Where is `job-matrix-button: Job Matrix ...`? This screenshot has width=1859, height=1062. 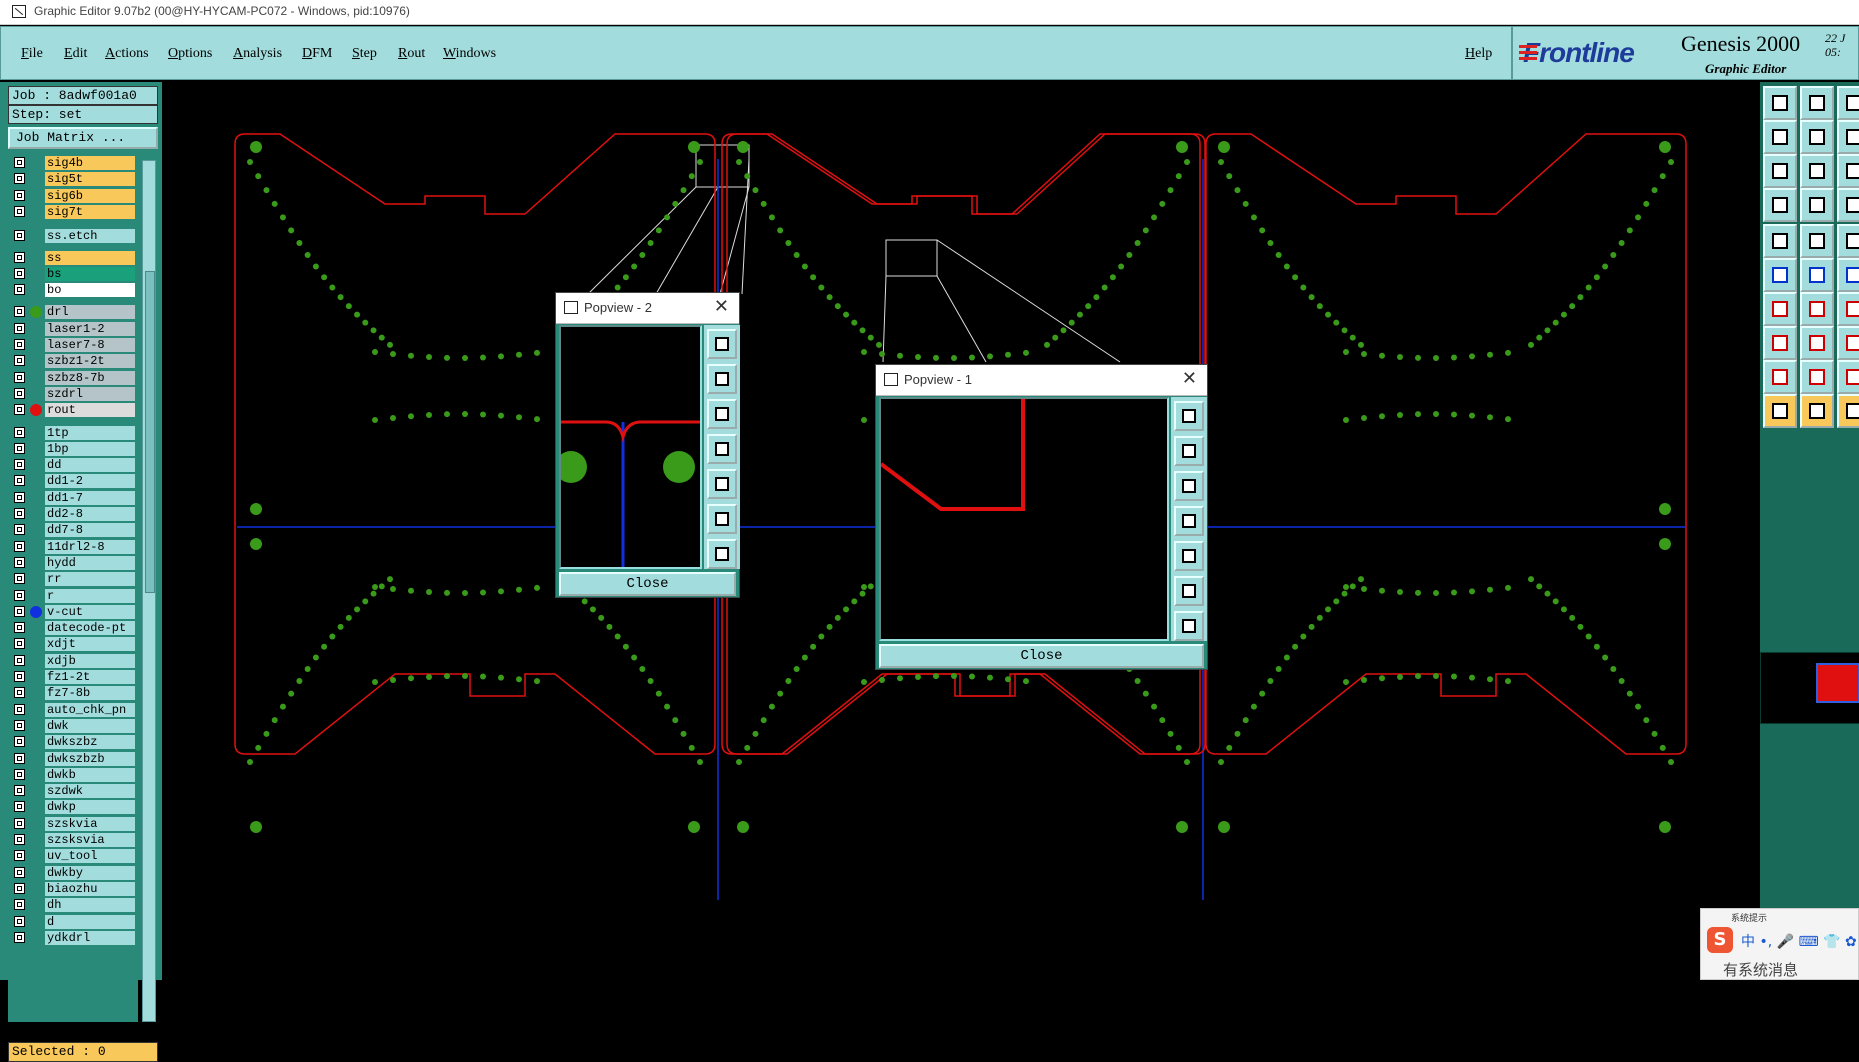 job-matrix-button: Job Matrix ... is located at coordinates (83, 138).